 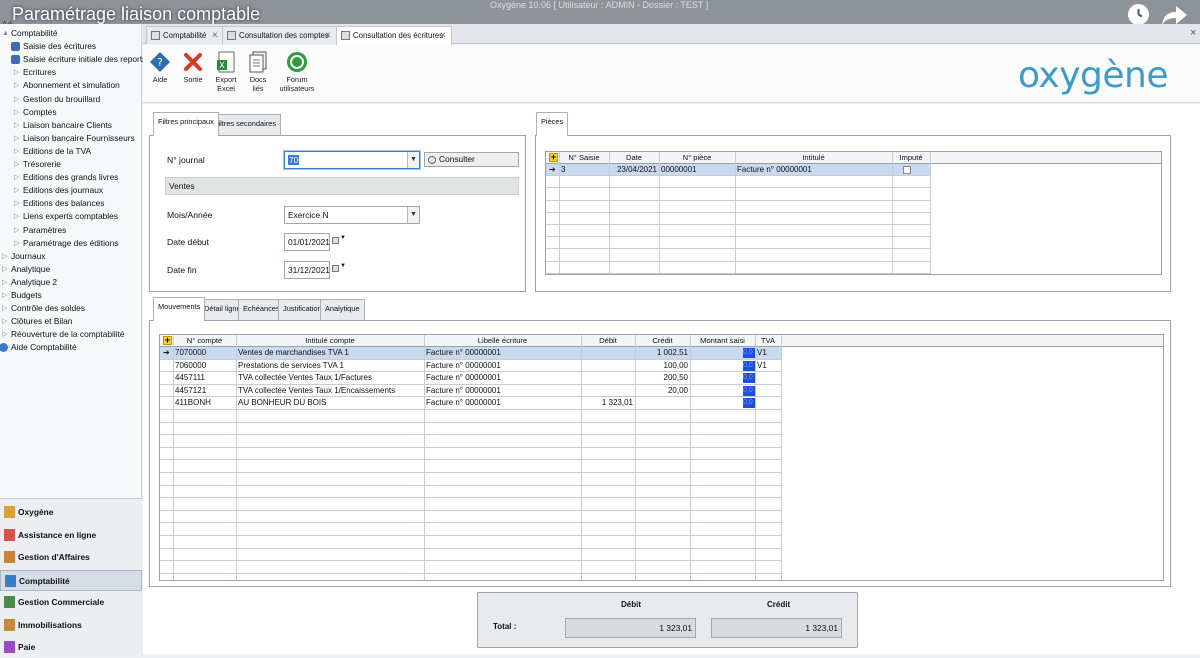 I want to click on column-header: Montant saisi, so click(x=722, y=341).